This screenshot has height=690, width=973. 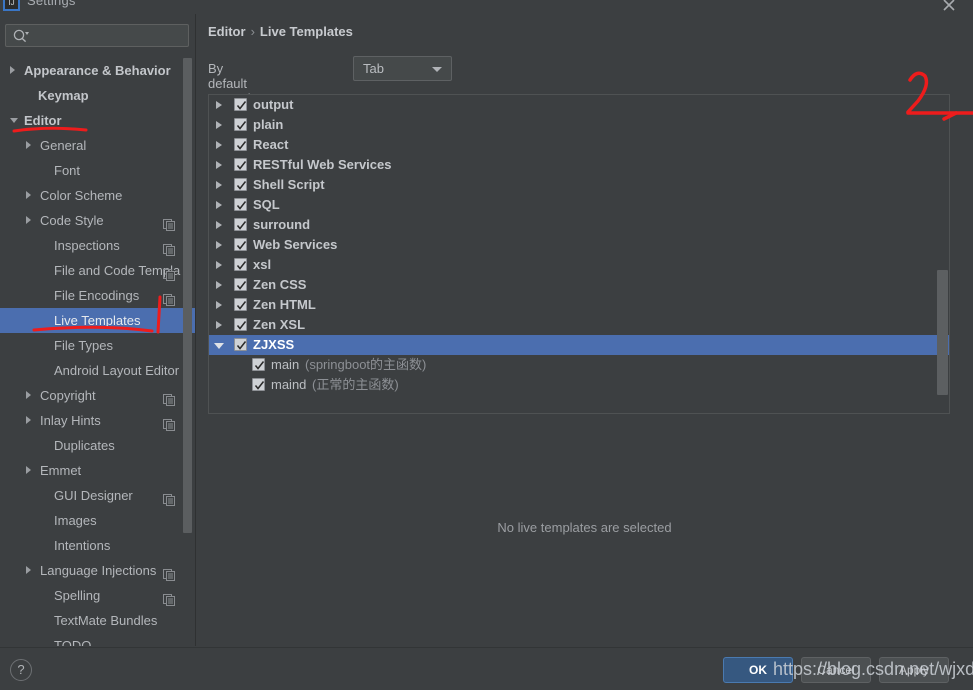 What do you see at coordinates (98, 95) in the screenshot?
I see `sidebar-item-keymap: Keymap` at bounding box center [98, 95].